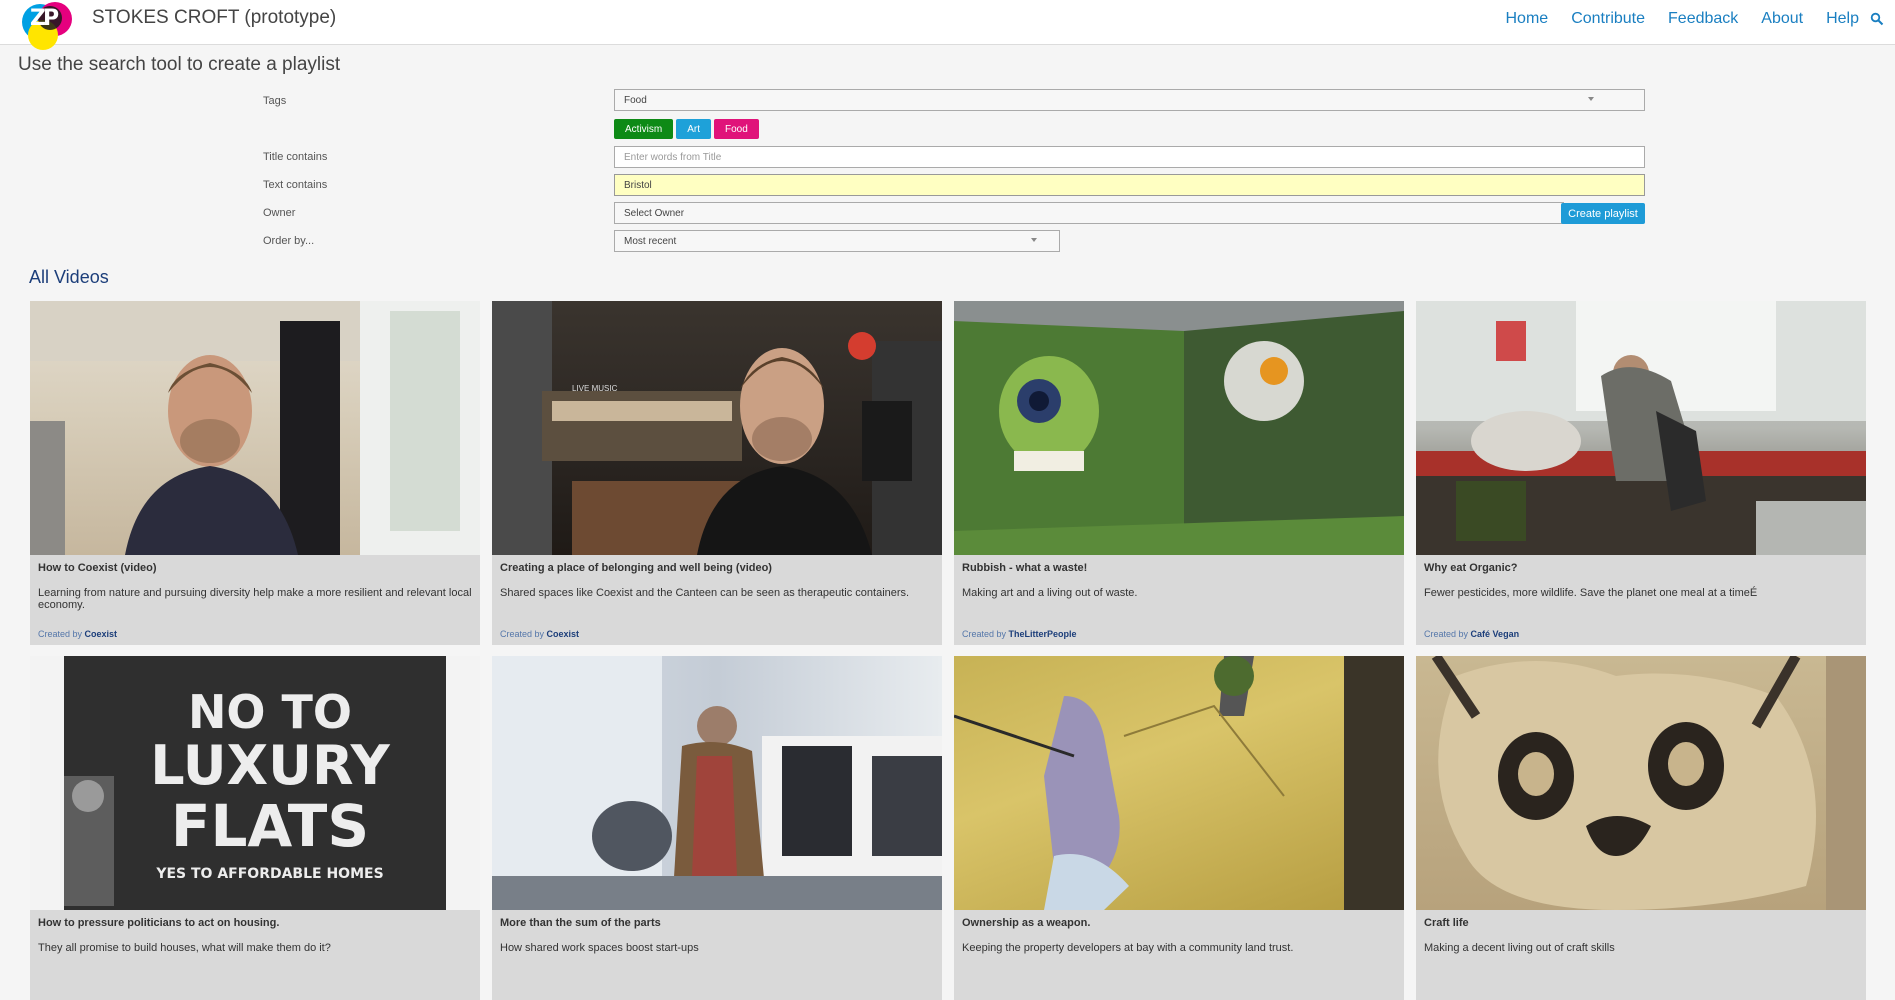 The height and width of the screenshot is (1000, 1895). Describe the element at coordinates (650, 241) in the screenshot. I see `order-by-value: Most recent` at that location.